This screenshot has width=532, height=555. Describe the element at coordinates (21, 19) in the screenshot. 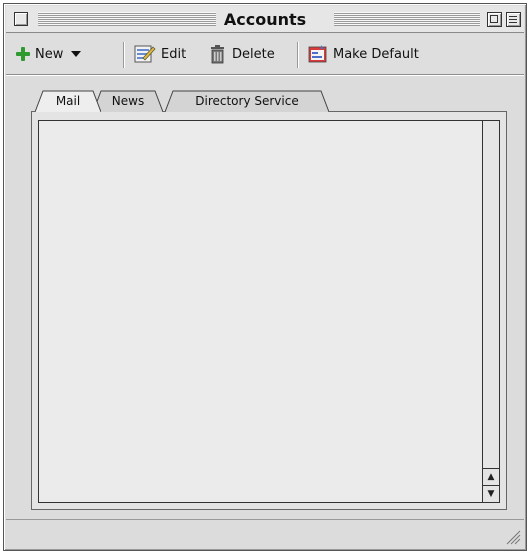

I see `close-box` at that location.